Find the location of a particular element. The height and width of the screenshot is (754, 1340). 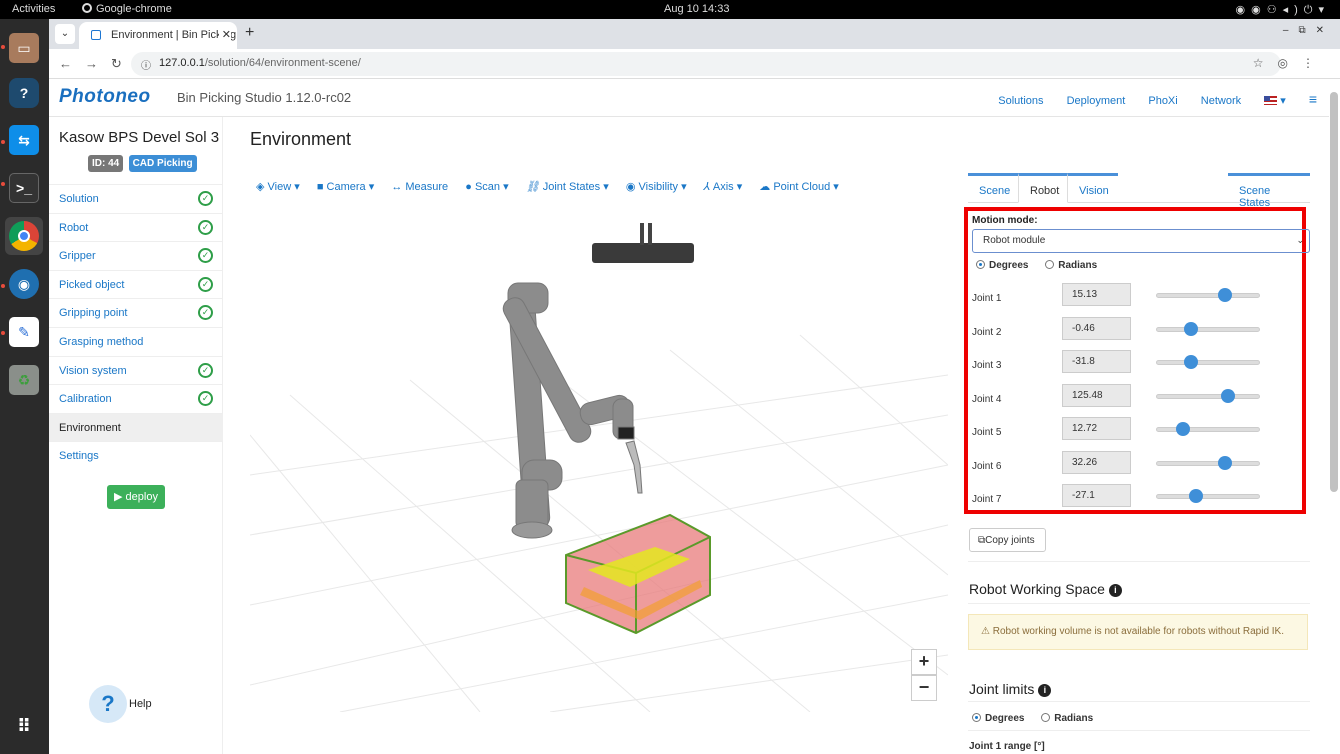

degrees-radio: Degrees is located at coordinates (1002, 265).